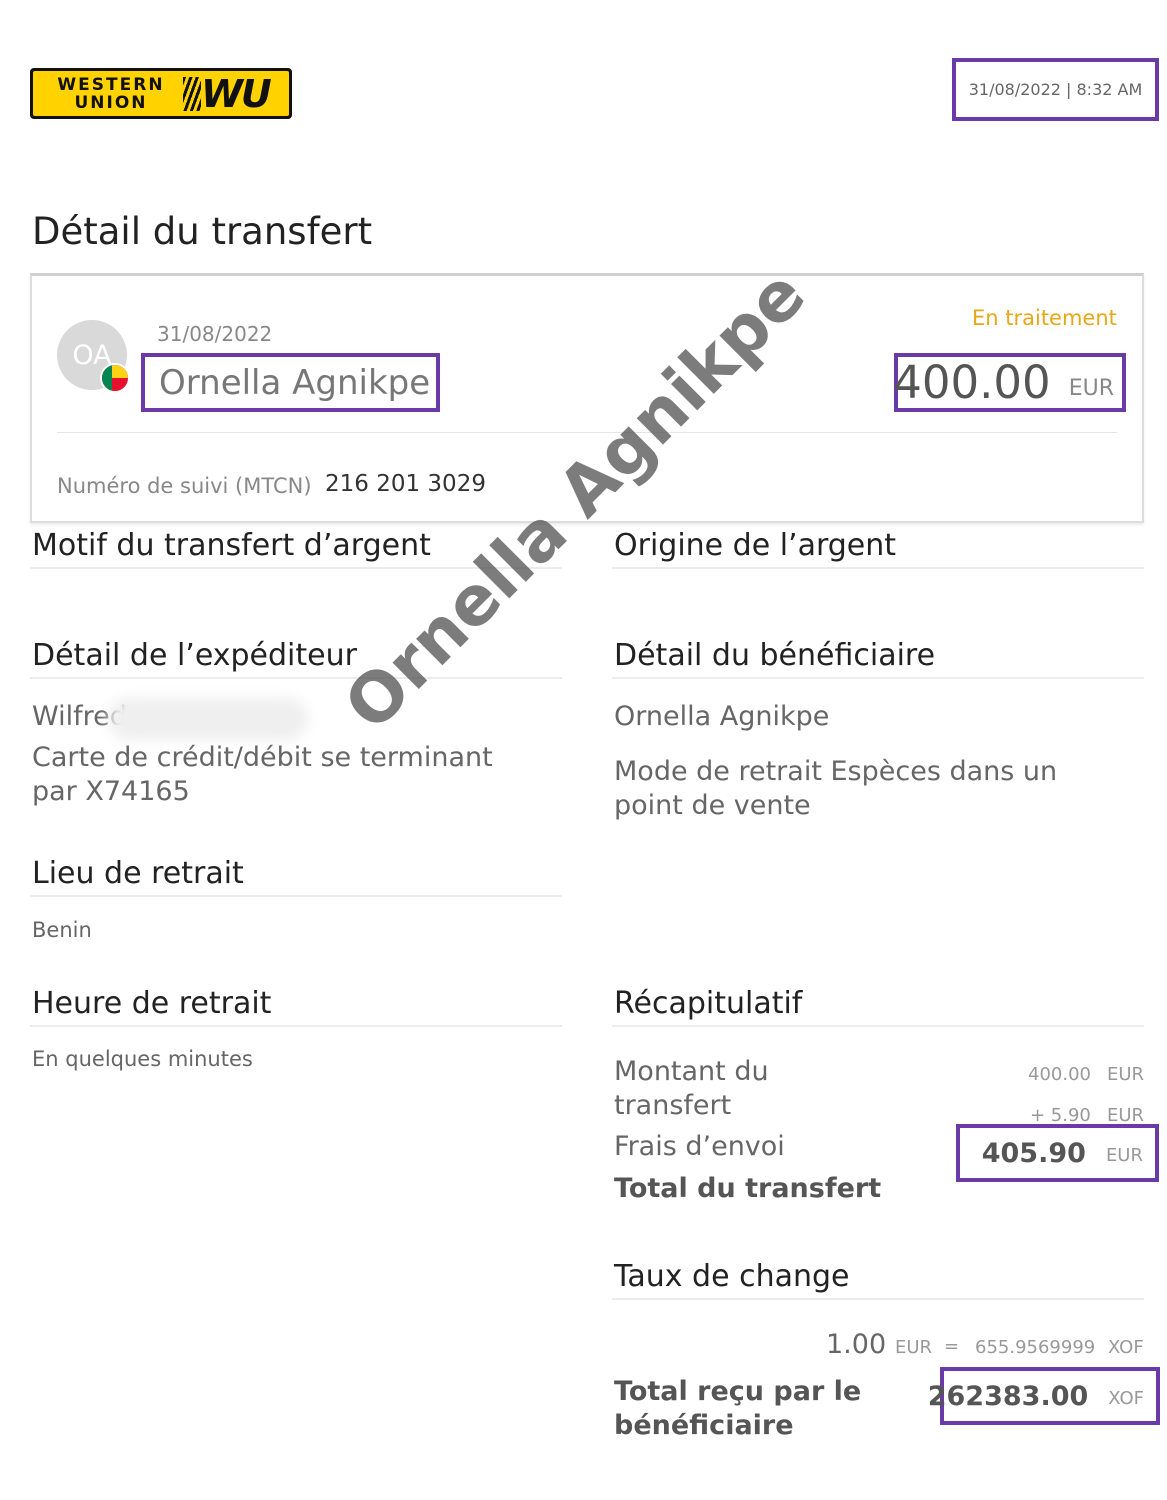  Describe the element at coordinates (878, 1026) in the screenshot. I see `summary-divider` at that location.